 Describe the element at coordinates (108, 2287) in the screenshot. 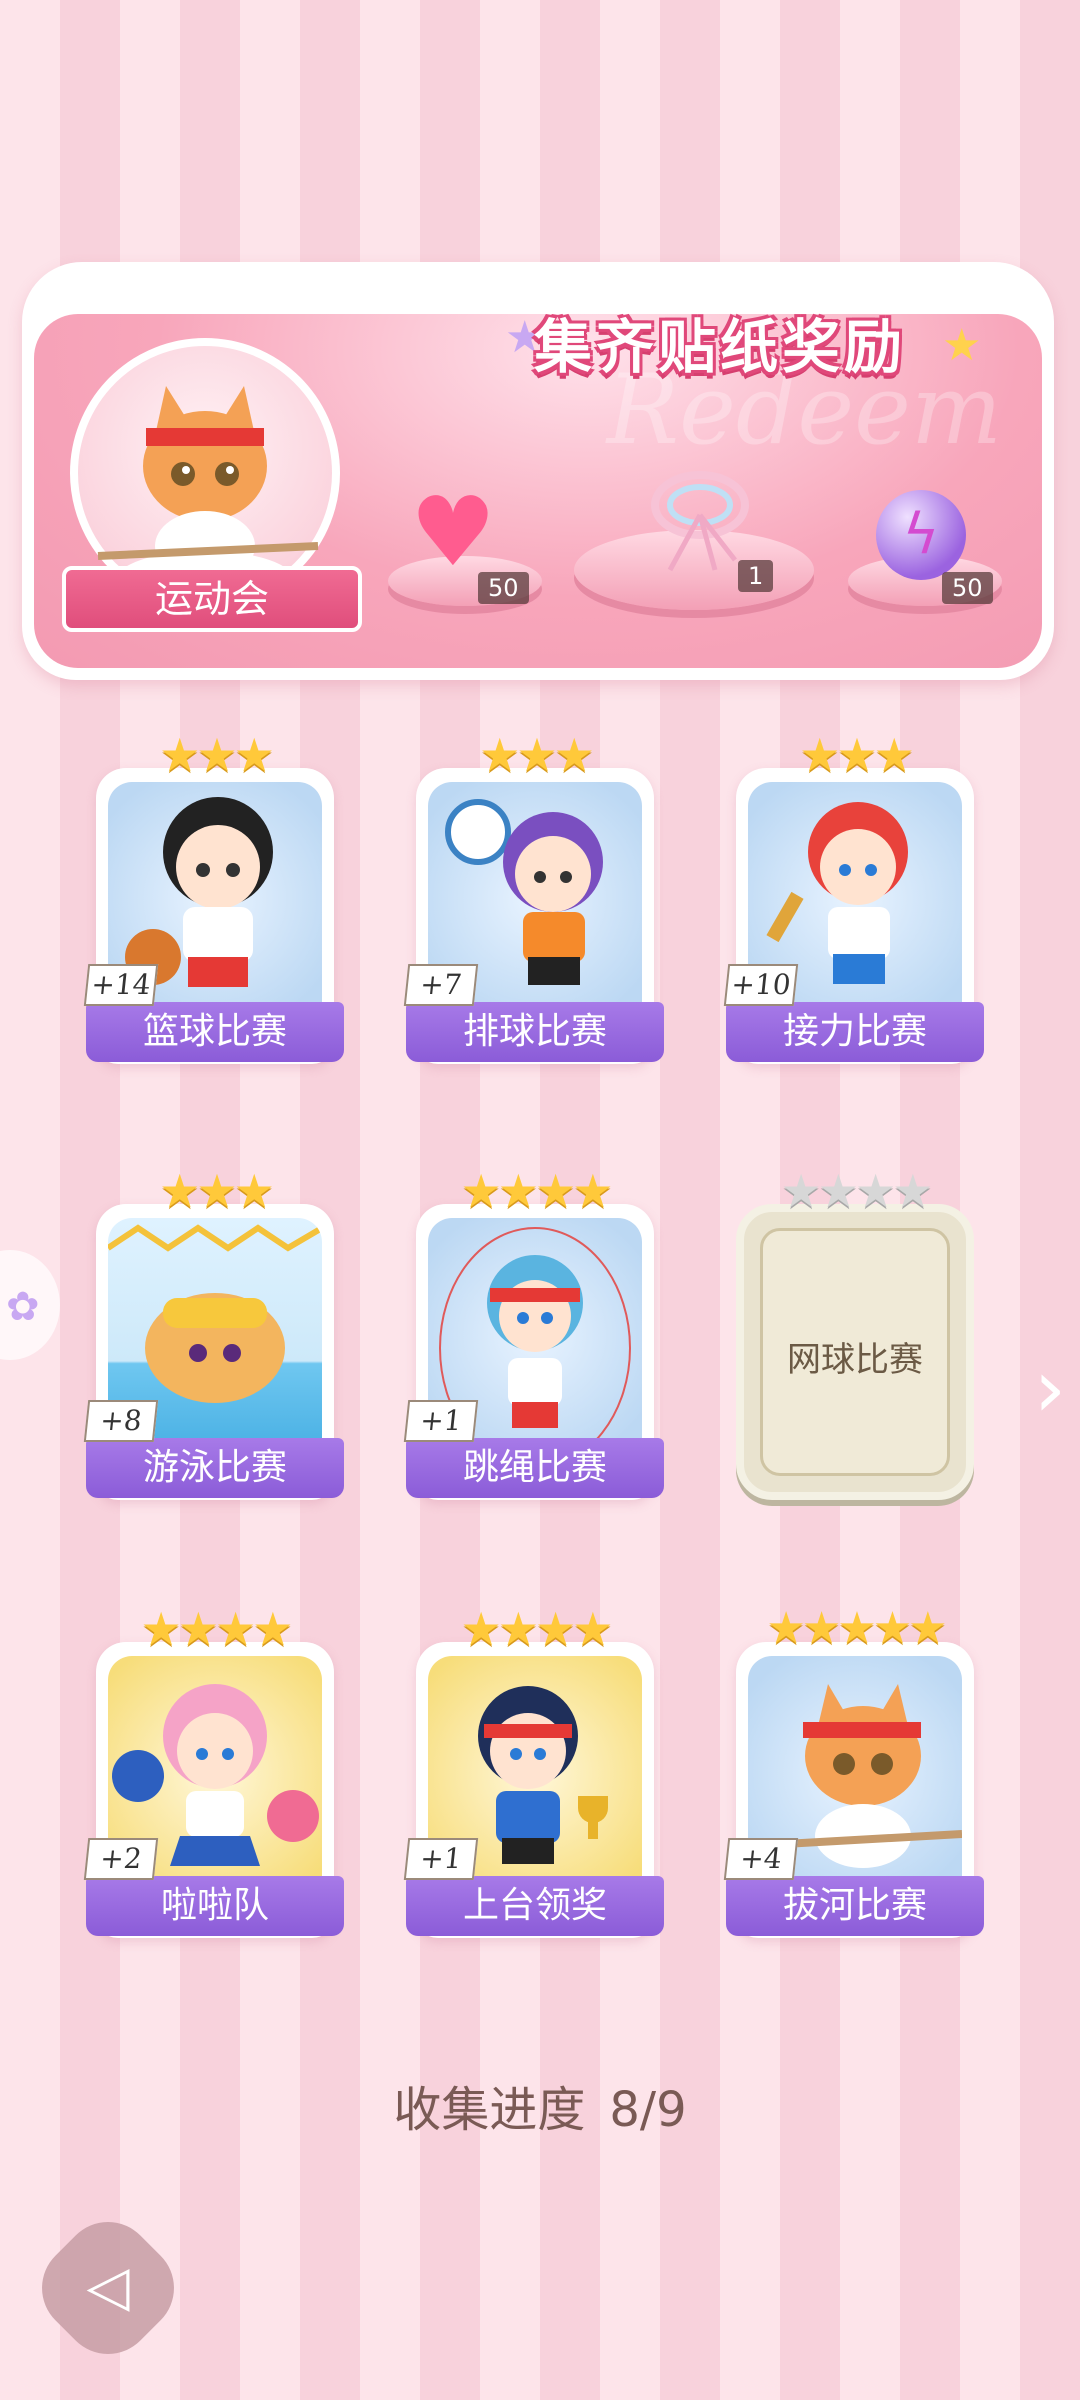

I see `back-arrow-icon: ◁` at that location.